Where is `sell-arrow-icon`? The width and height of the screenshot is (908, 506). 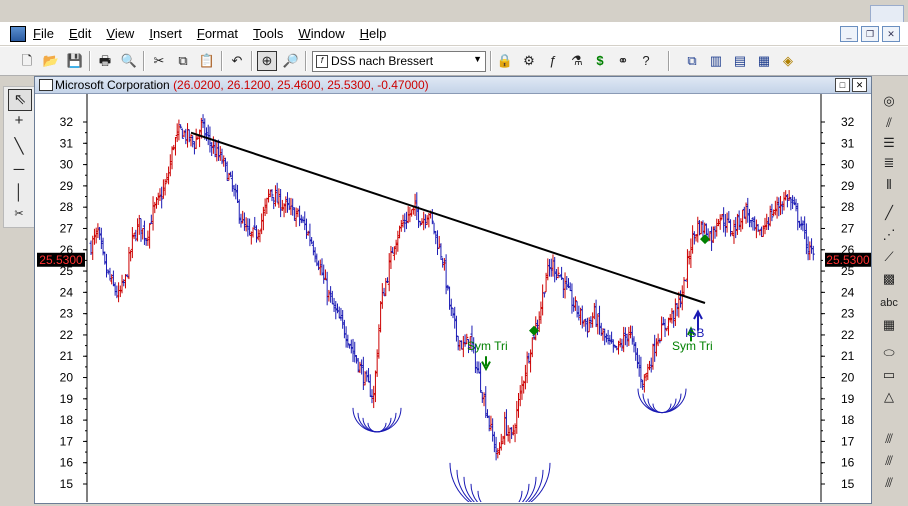 sell-arrow-icon is located at coordinates (486, 364).